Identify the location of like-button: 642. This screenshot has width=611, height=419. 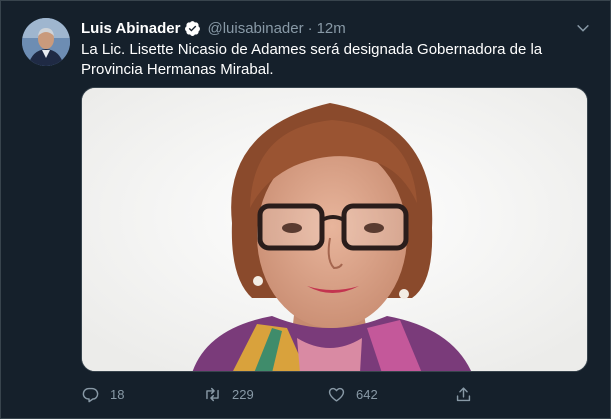
(352, 394).